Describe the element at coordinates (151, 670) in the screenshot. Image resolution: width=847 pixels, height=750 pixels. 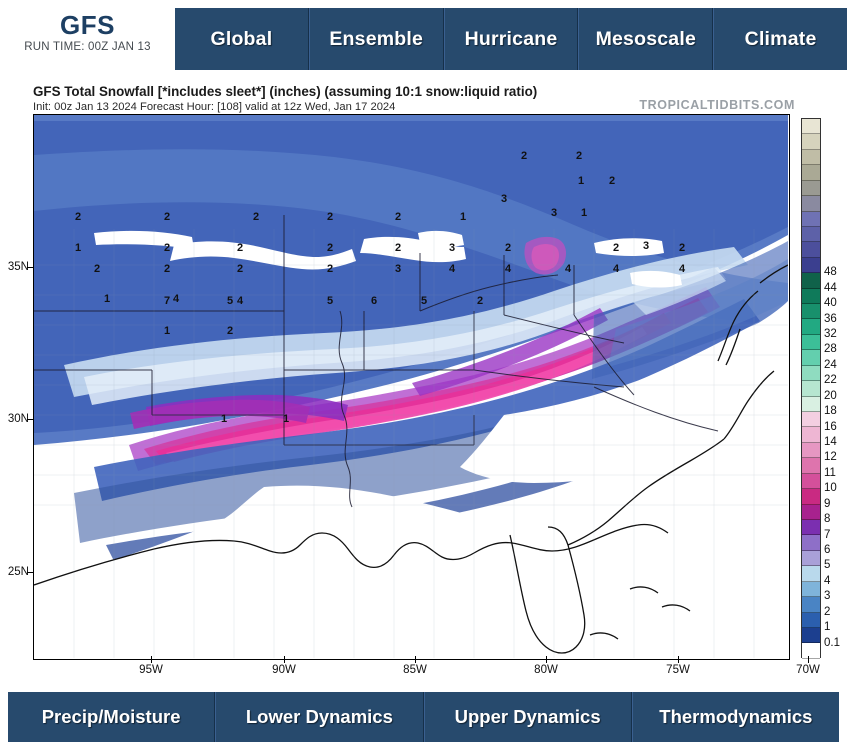
I see `lon-tick-label: 95W` at that location.